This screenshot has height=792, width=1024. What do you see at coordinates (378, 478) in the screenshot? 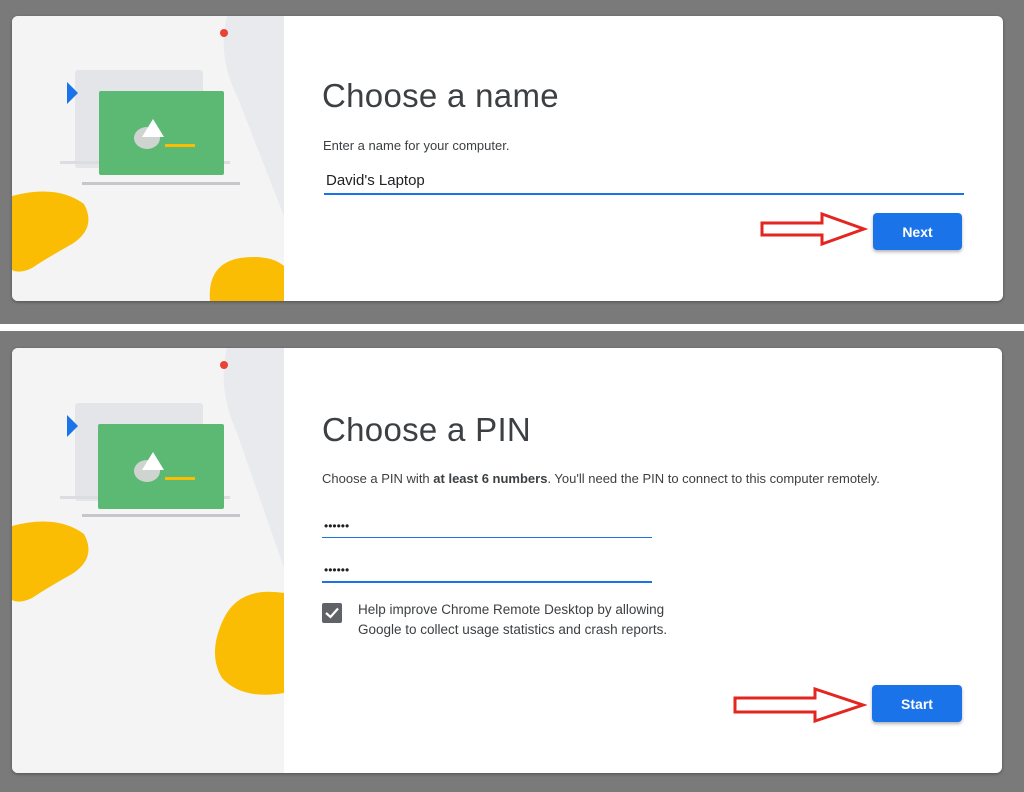
I see `pin-description-text: Choose a PIN with` at bounding box center [378, 478].